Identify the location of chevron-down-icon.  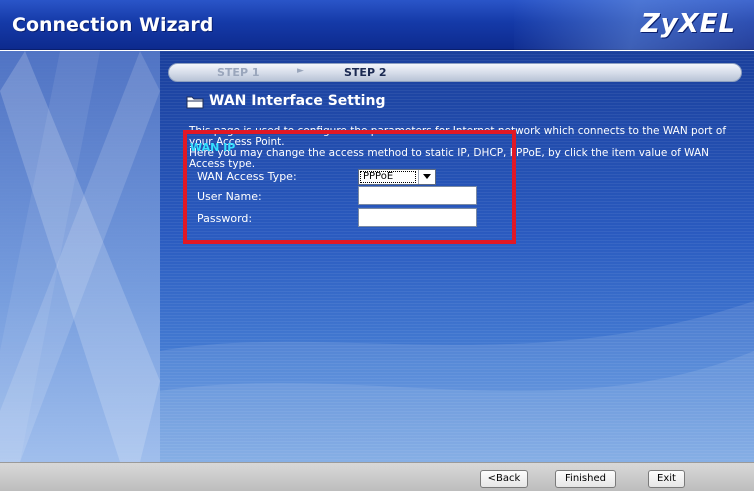
(427, 176).